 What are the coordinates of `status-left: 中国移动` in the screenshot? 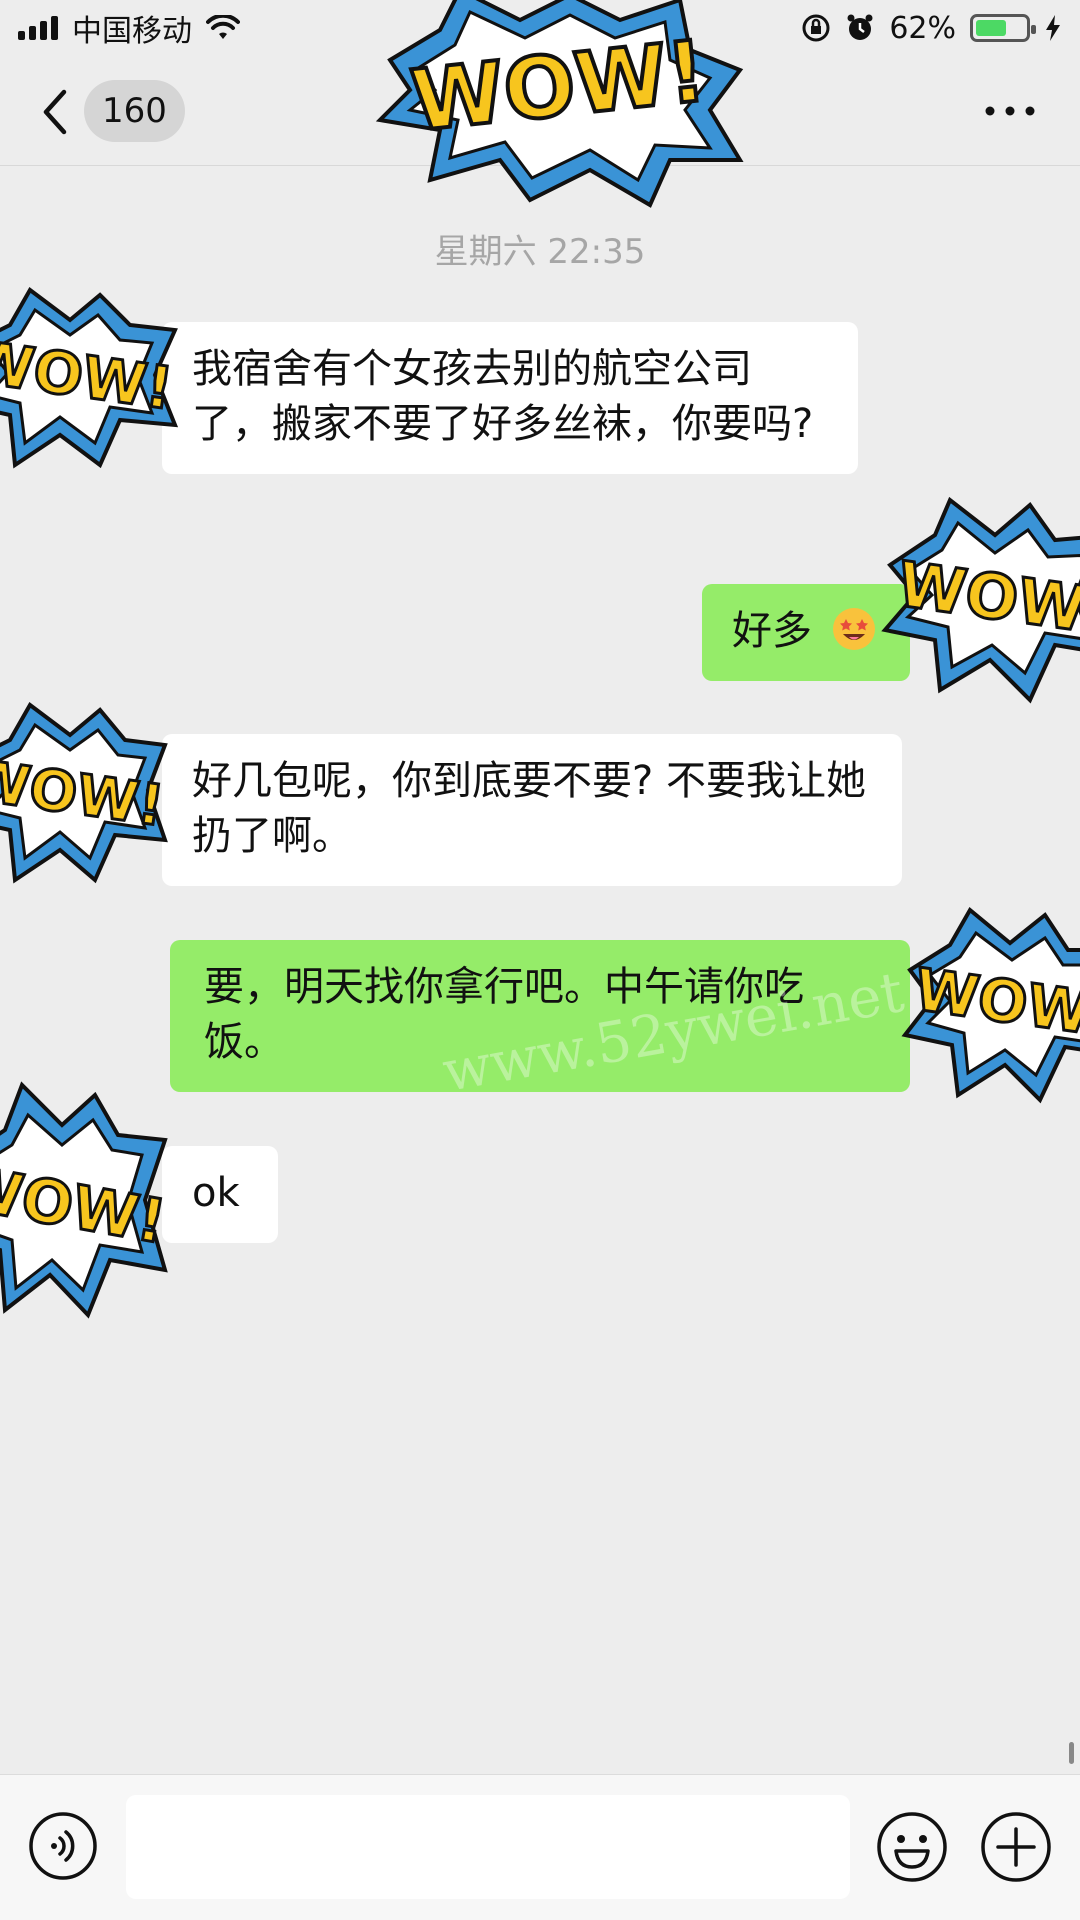 It's located at (129, 28).